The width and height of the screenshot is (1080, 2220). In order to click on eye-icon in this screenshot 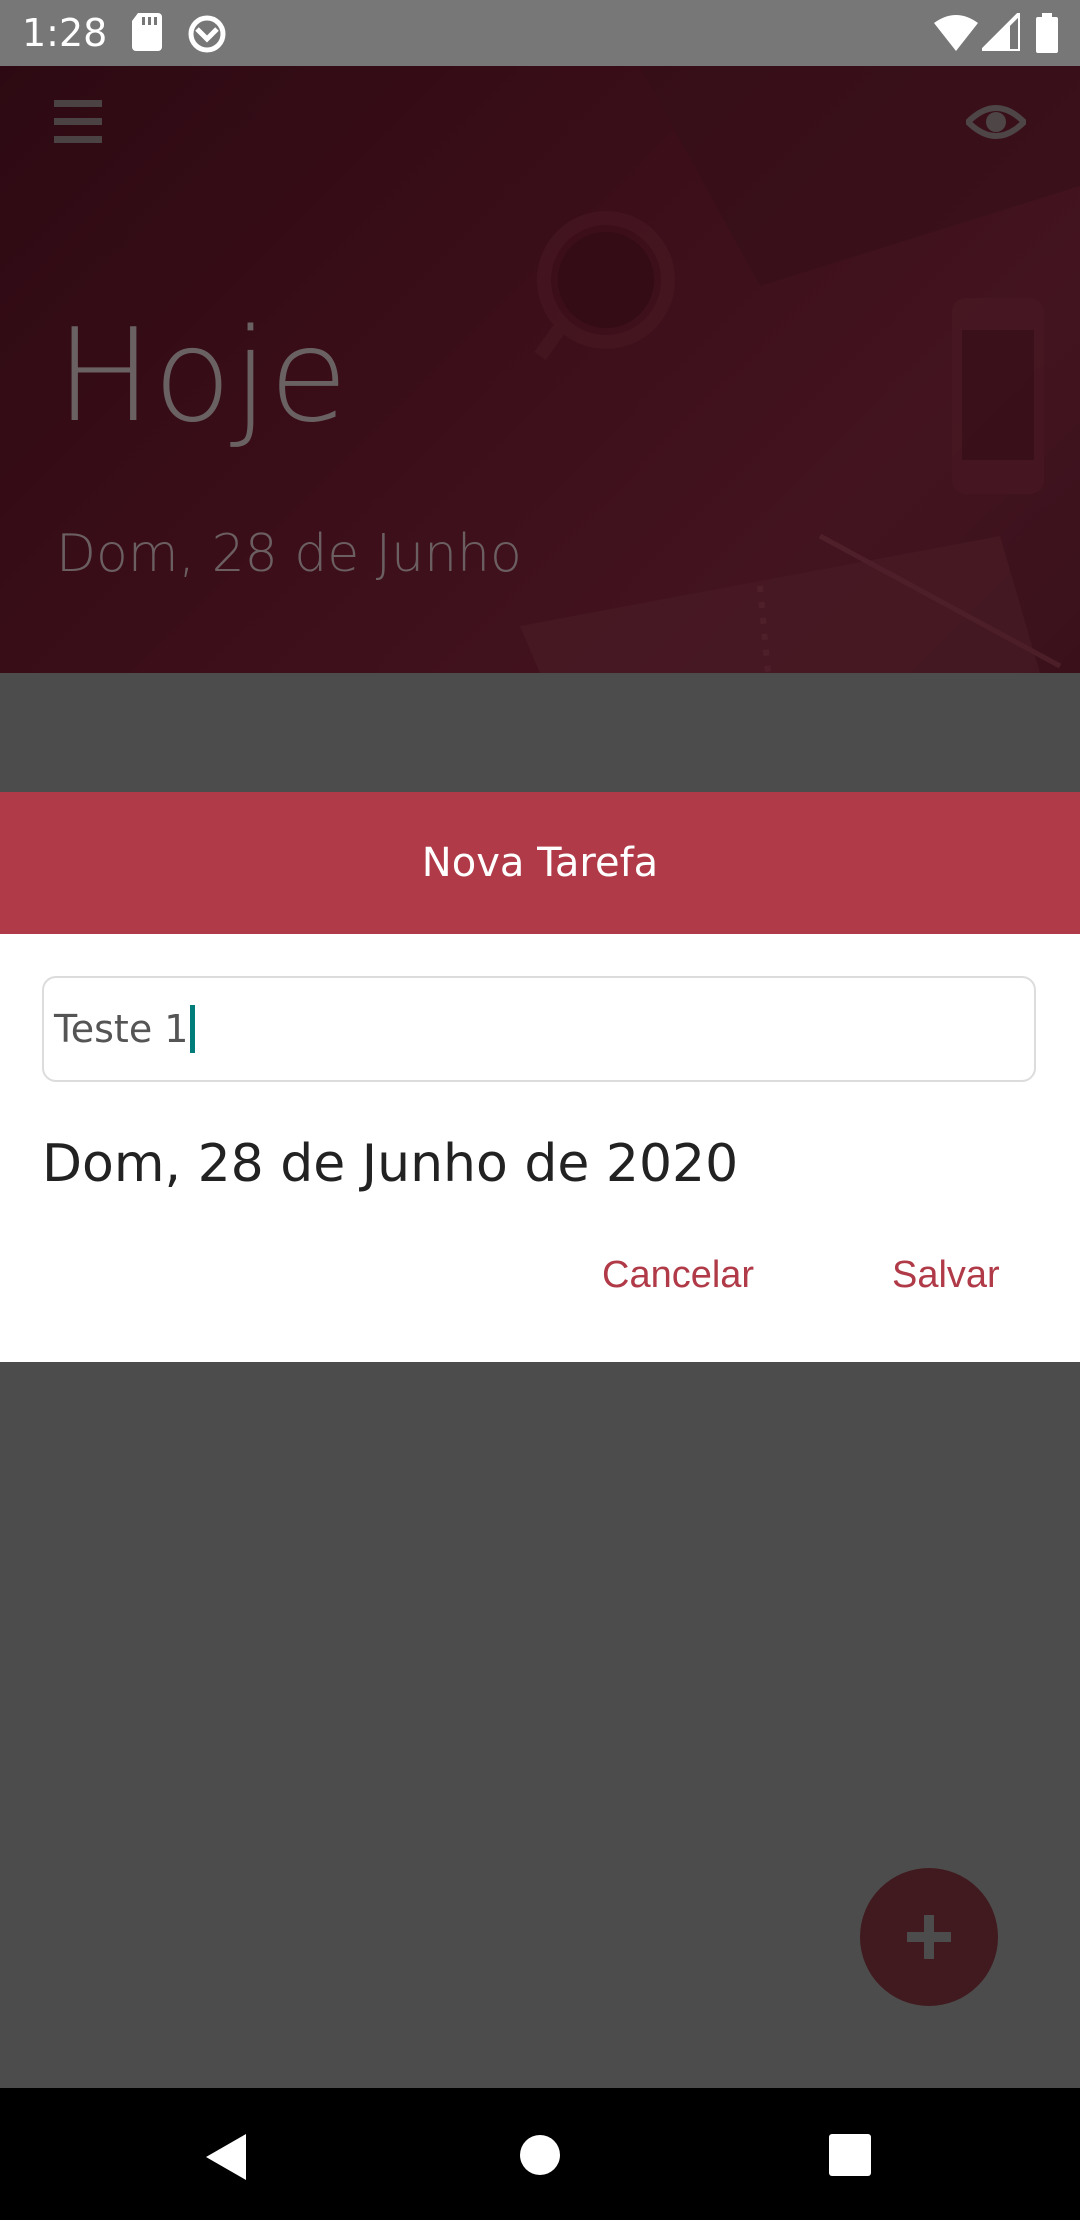, I will do `click(996, 122)`.